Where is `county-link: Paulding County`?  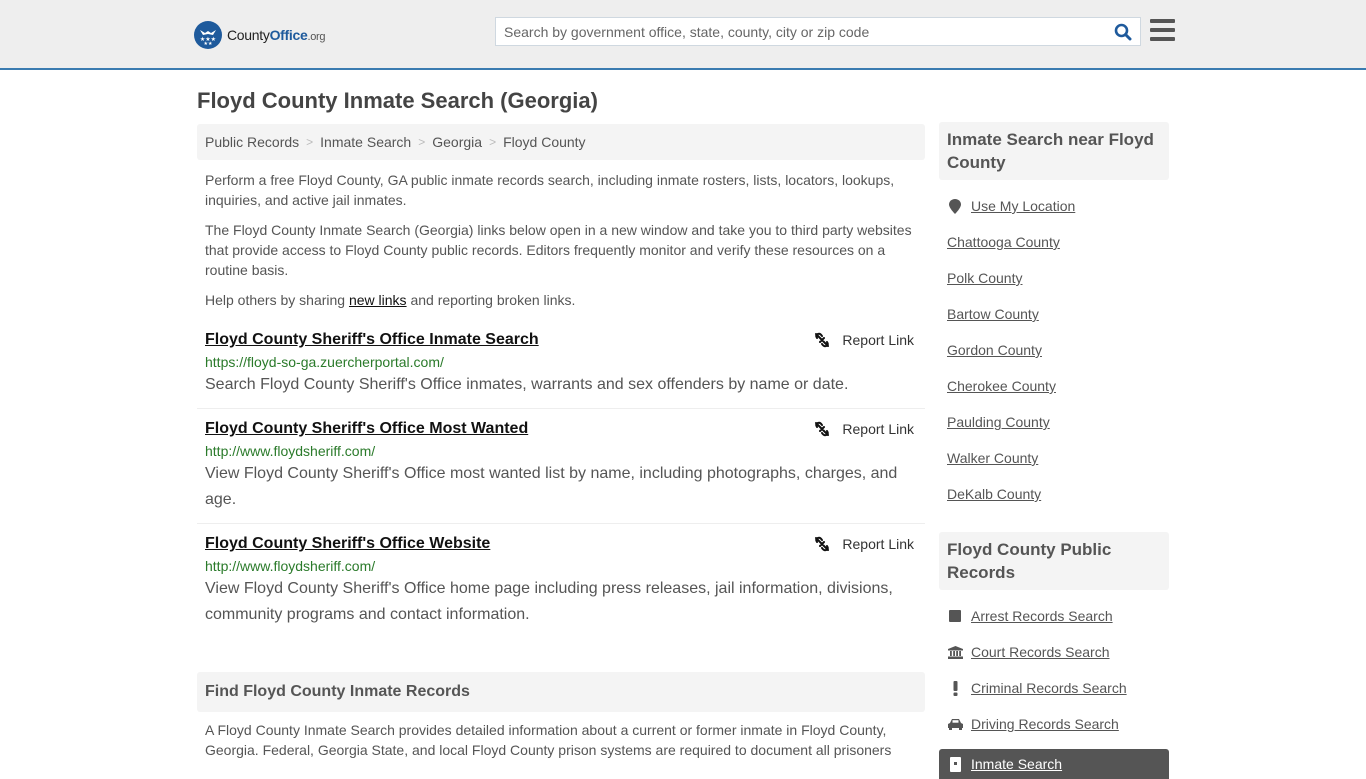
county-link: Paulding County is located at coordinates (998, 422).